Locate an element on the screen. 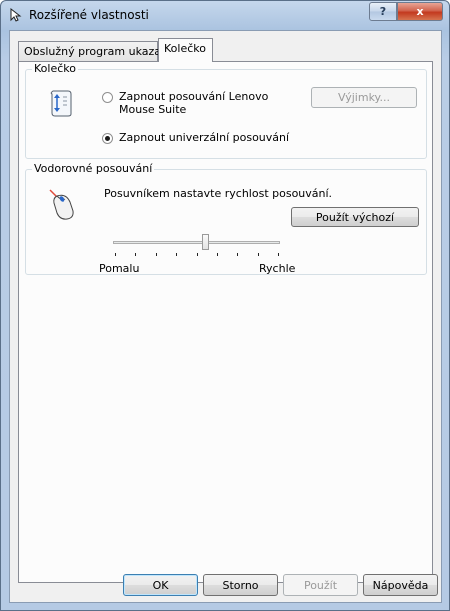 This screenshot has height=611, width=450. mouse-pointer-icon is located at coordinates (16, 14).